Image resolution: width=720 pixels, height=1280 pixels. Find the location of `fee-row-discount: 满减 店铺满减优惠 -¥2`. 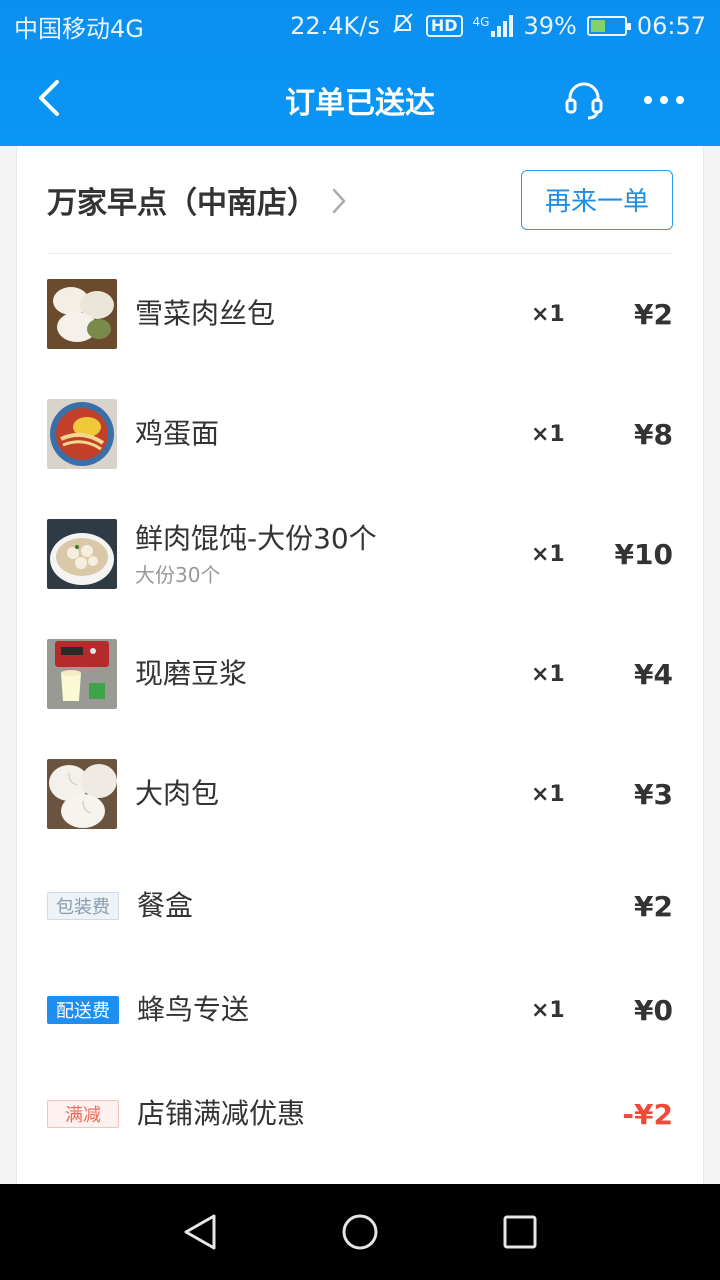

fee-row-discount: 满减 店铺满减优惠 -¥2 is located at coordinates (360, 1114).